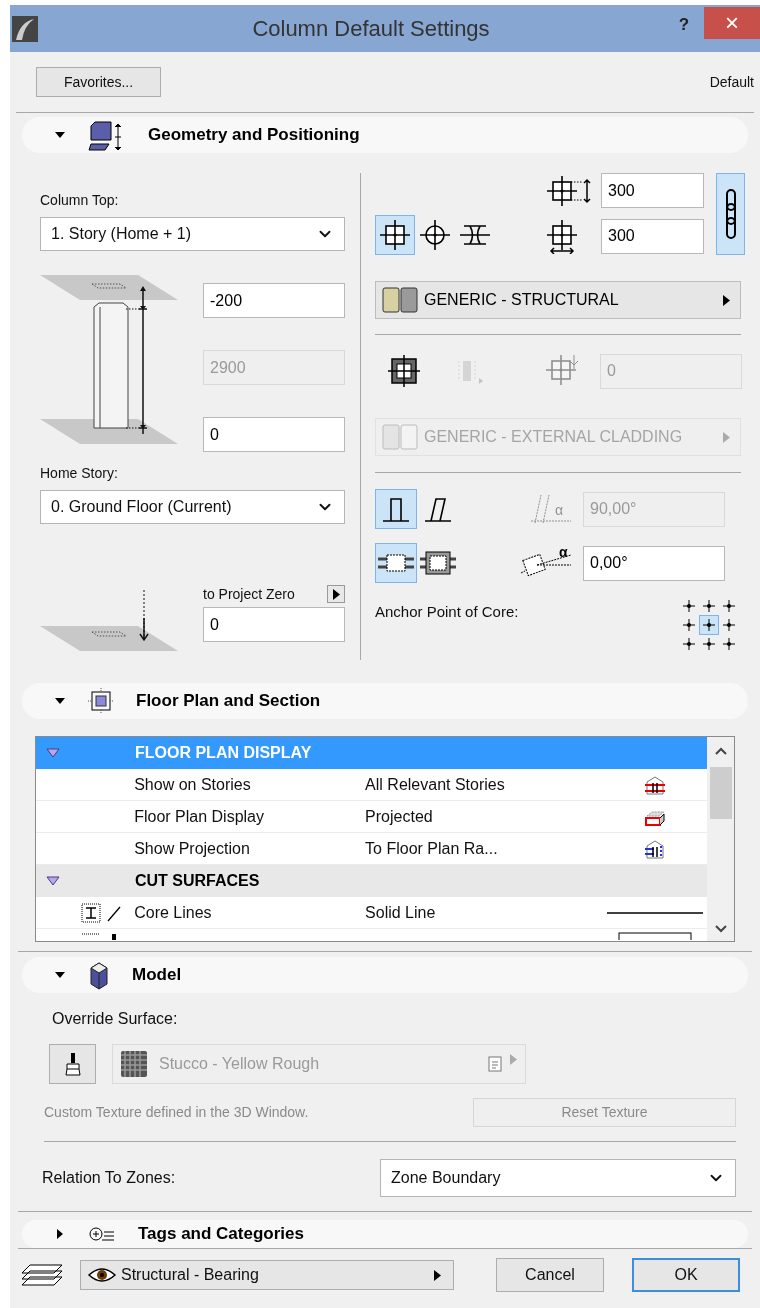  What do you see at coordinates (731, 82) in the screenshot?
I see `default-label: Default` at bounding box center [731, 82].